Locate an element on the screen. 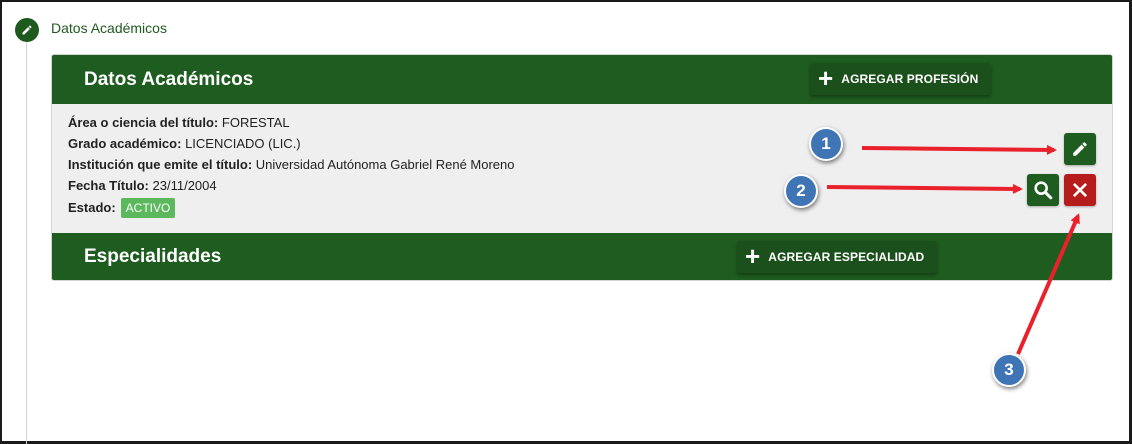 This screenshot has width=1132, height=444. close-icon is located at coordinates (1080, 190).